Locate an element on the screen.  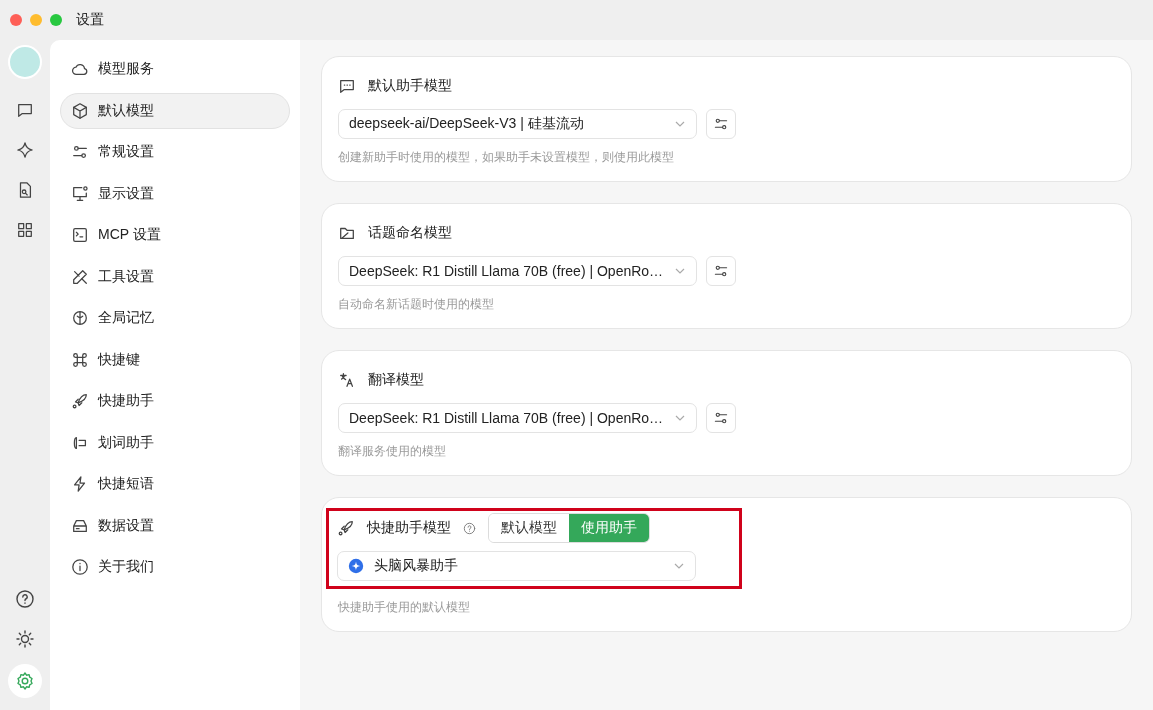
section-description: 创建新助手时使用的模型，如果助手未设置模型，则使用此模型 is located at coordinates (506, 157).